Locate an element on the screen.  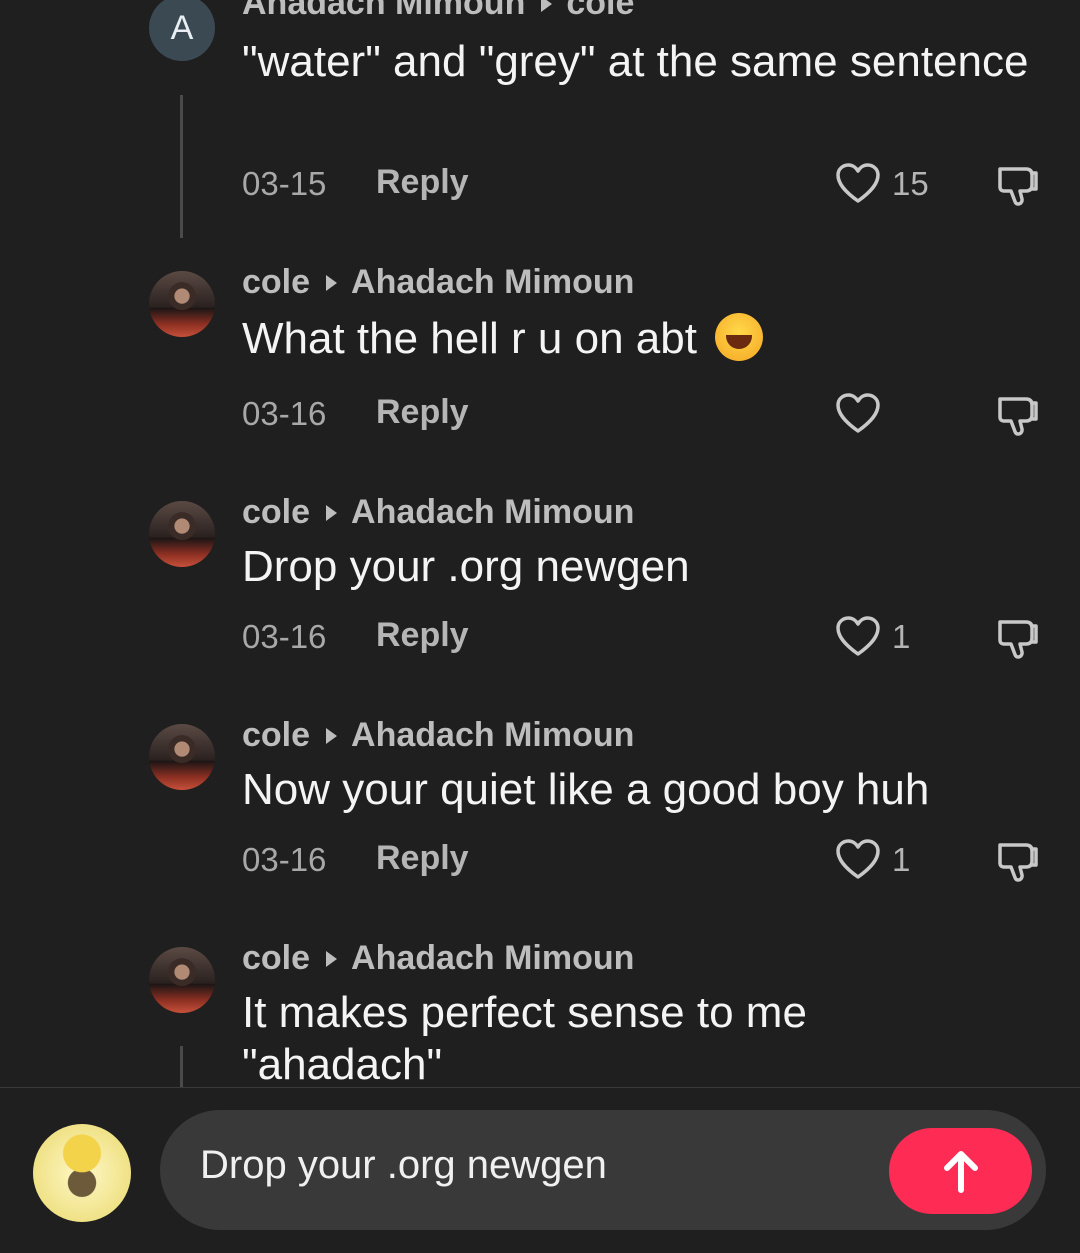
comment-date: 03-15 is located at coordinates (284, 183).